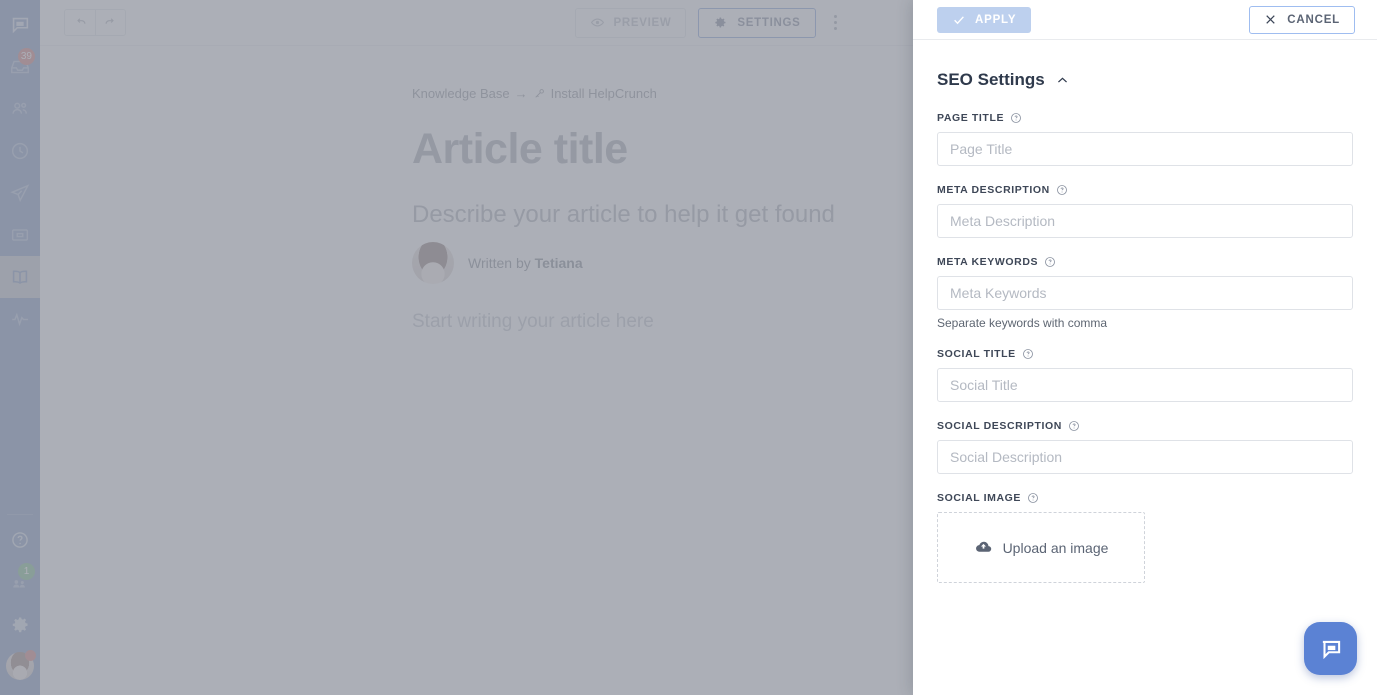  Describe the element at coordinates (1145, 498) in the screenshot. I see `field-label: SOCIAL IMAGE` at that location.